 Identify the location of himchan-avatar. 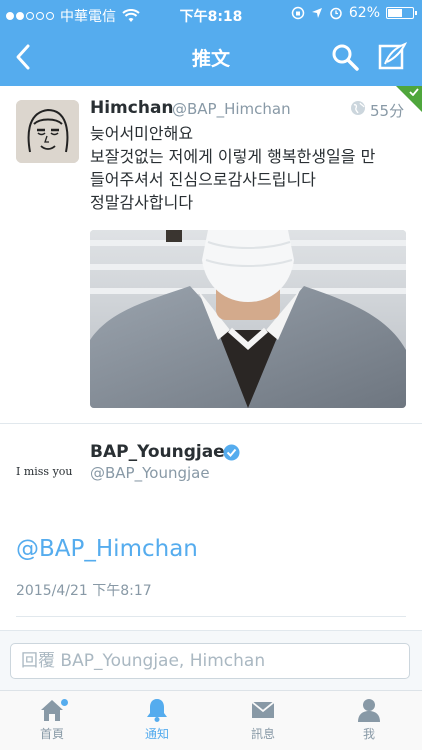
(47, 131).